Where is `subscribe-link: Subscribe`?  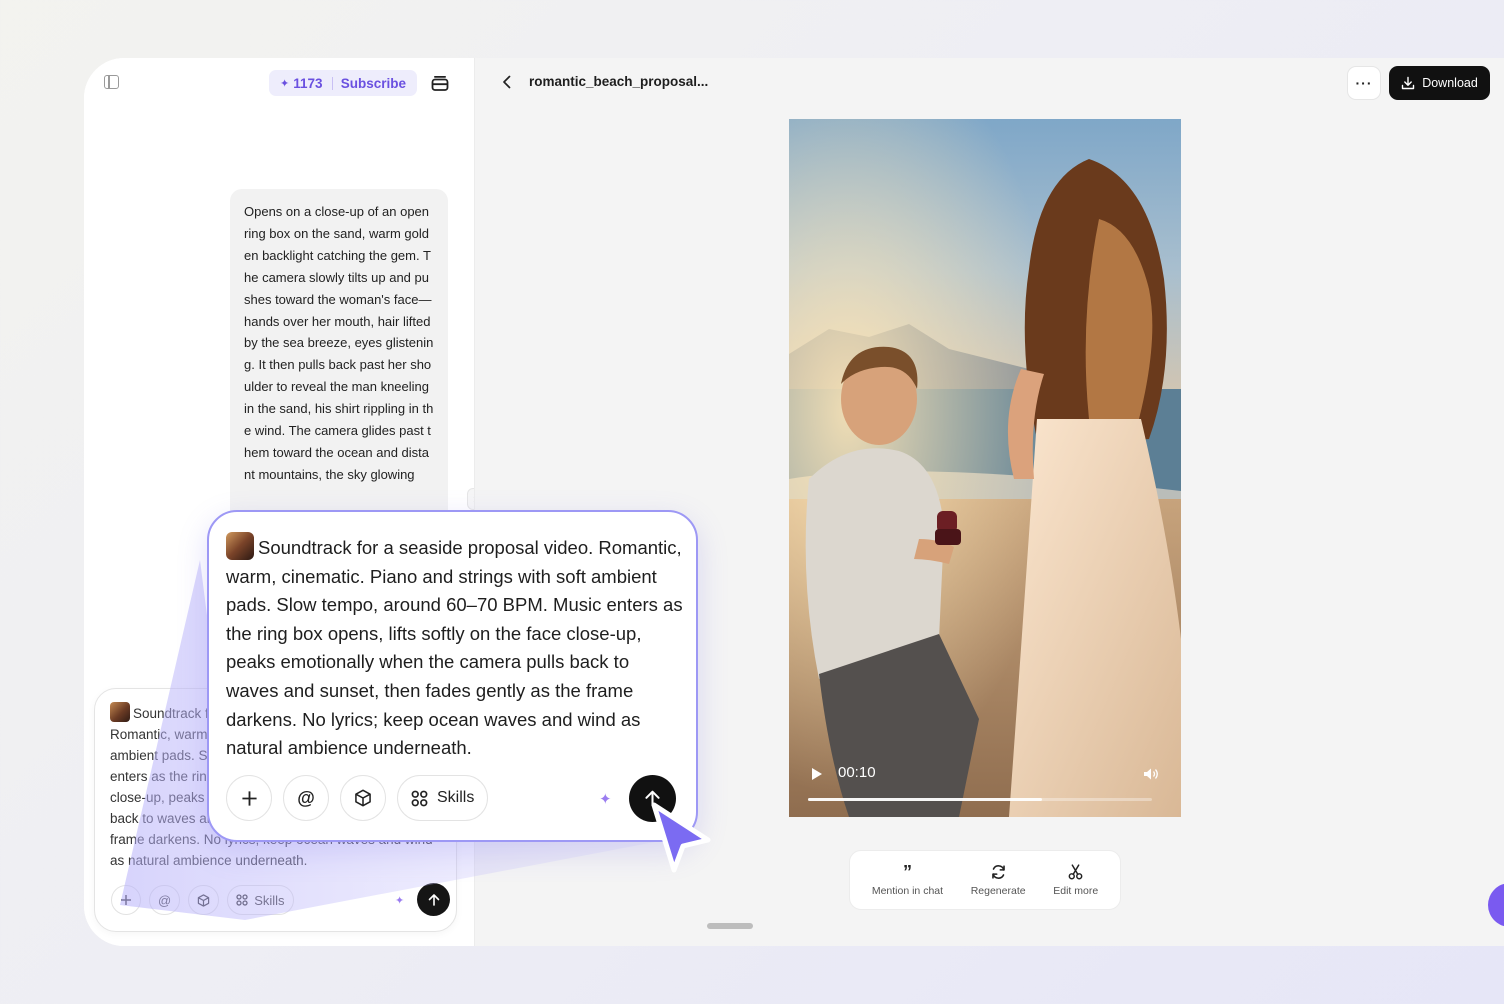 subscribe-link: Subscribe is located at coordinates (373, 83).